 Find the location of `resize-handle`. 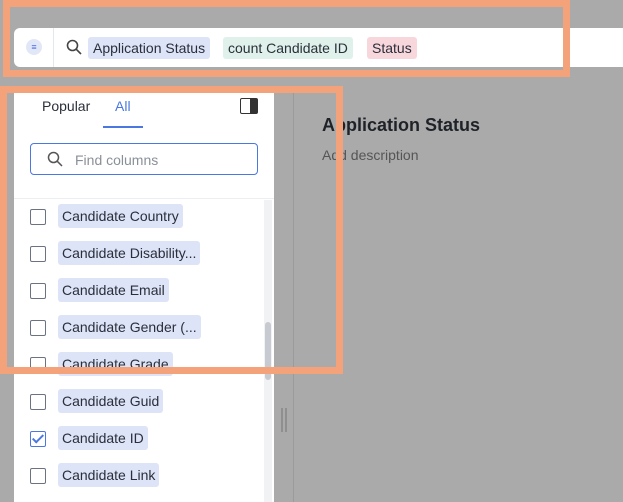

resize-handle is located at coordinates (284, 420).